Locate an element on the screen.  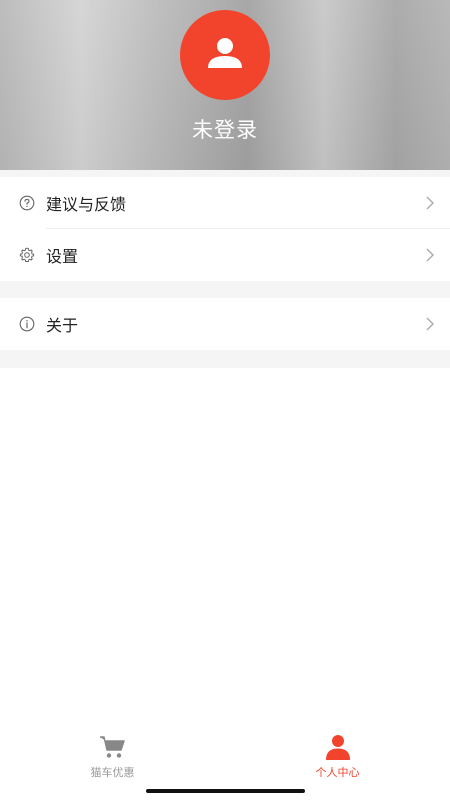
info-circle-icon is located at coordinates (27, 324).